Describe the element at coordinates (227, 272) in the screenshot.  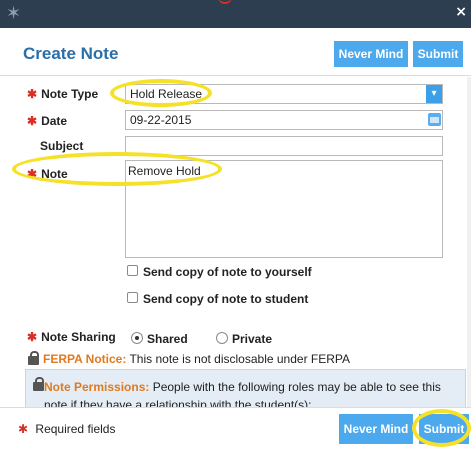
I see `copy-self-label: Send copy of note to yourself` at that location.